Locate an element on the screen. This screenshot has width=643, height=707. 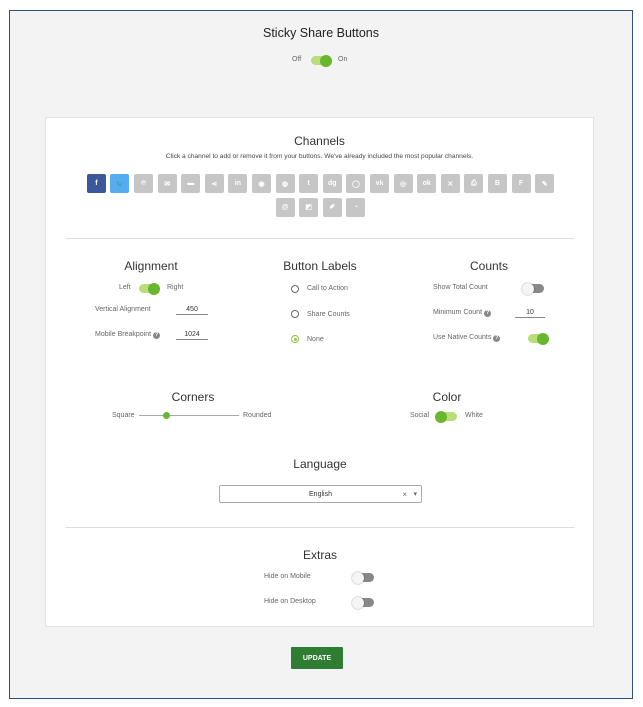
chevron-down-icon: ▾ is located at coordinates (415, 494).